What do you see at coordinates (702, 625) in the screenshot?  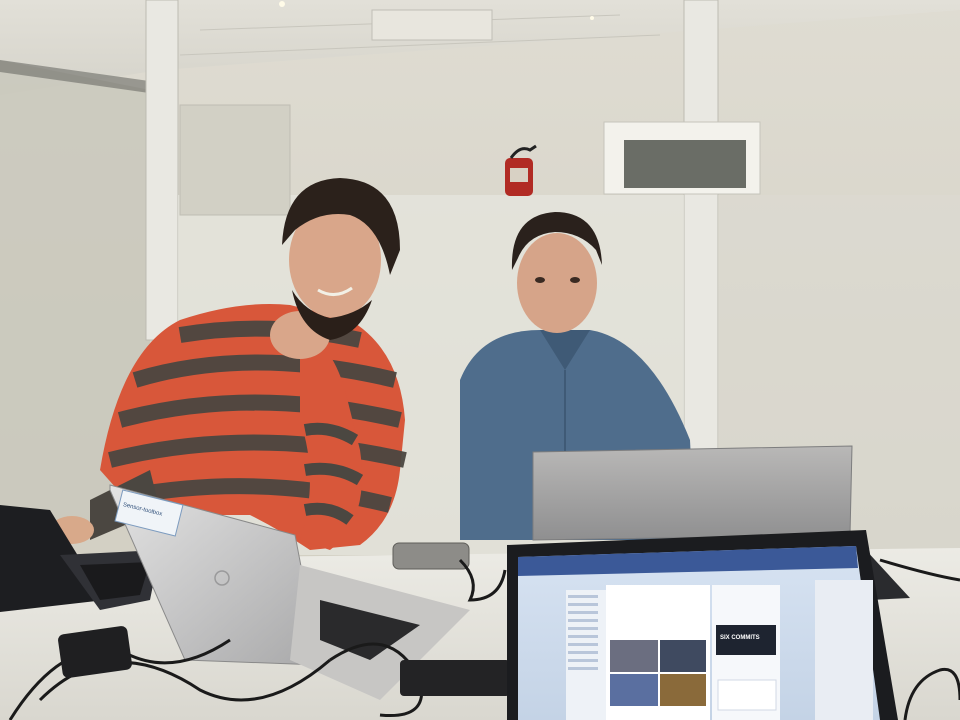 I see `laptop-foreground` at bounding box center [702, 625].